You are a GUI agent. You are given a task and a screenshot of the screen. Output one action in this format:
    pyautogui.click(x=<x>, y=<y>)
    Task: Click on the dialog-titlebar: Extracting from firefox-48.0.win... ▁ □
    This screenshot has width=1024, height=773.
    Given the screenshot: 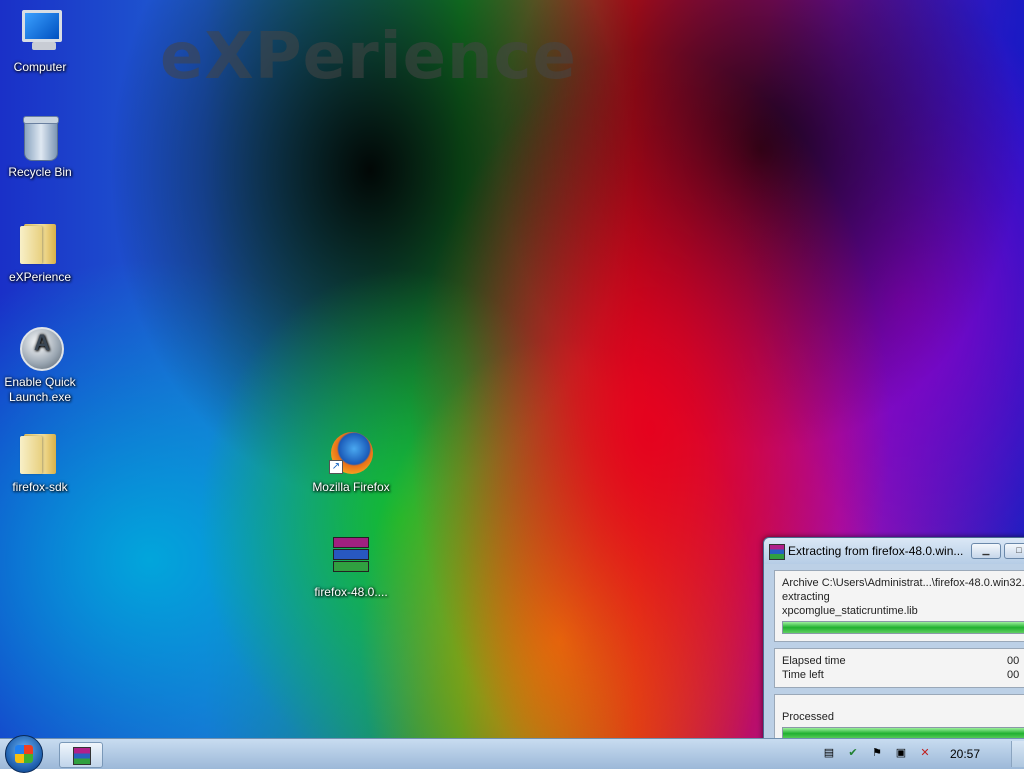 What is the action you would take?
    pyautogui.click(x=894, y=551)
    